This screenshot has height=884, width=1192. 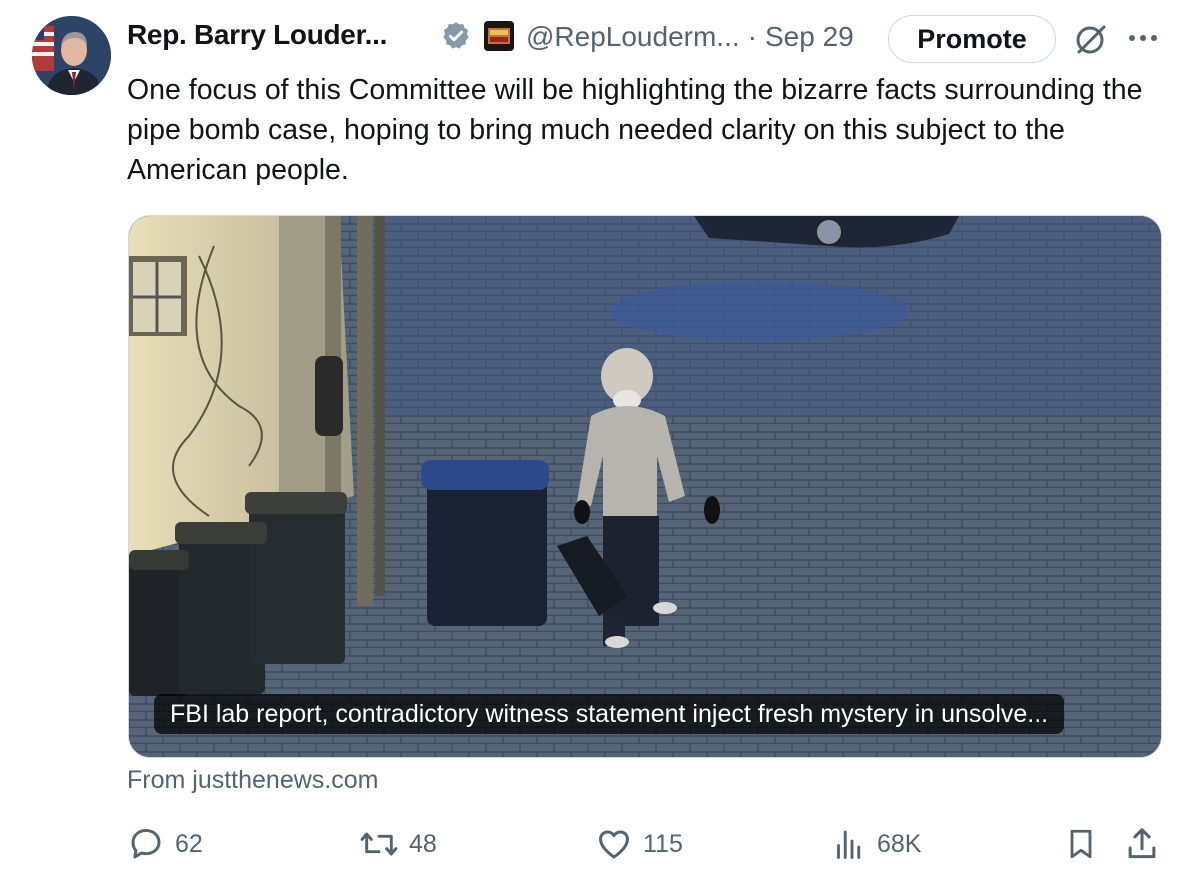 I want to click on handle-date-row: @RepLouderm... · Sep 29, so click(x=690, y=37).